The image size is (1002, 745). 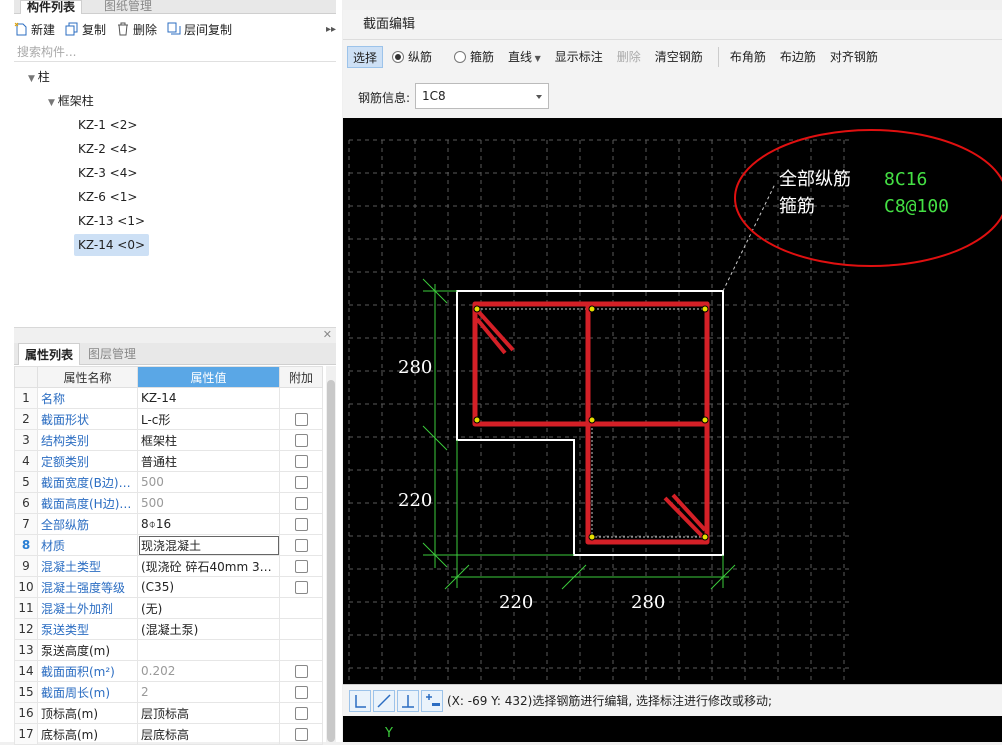 I want to click on panel-splitter: ✕, so click(x=175, y=335).